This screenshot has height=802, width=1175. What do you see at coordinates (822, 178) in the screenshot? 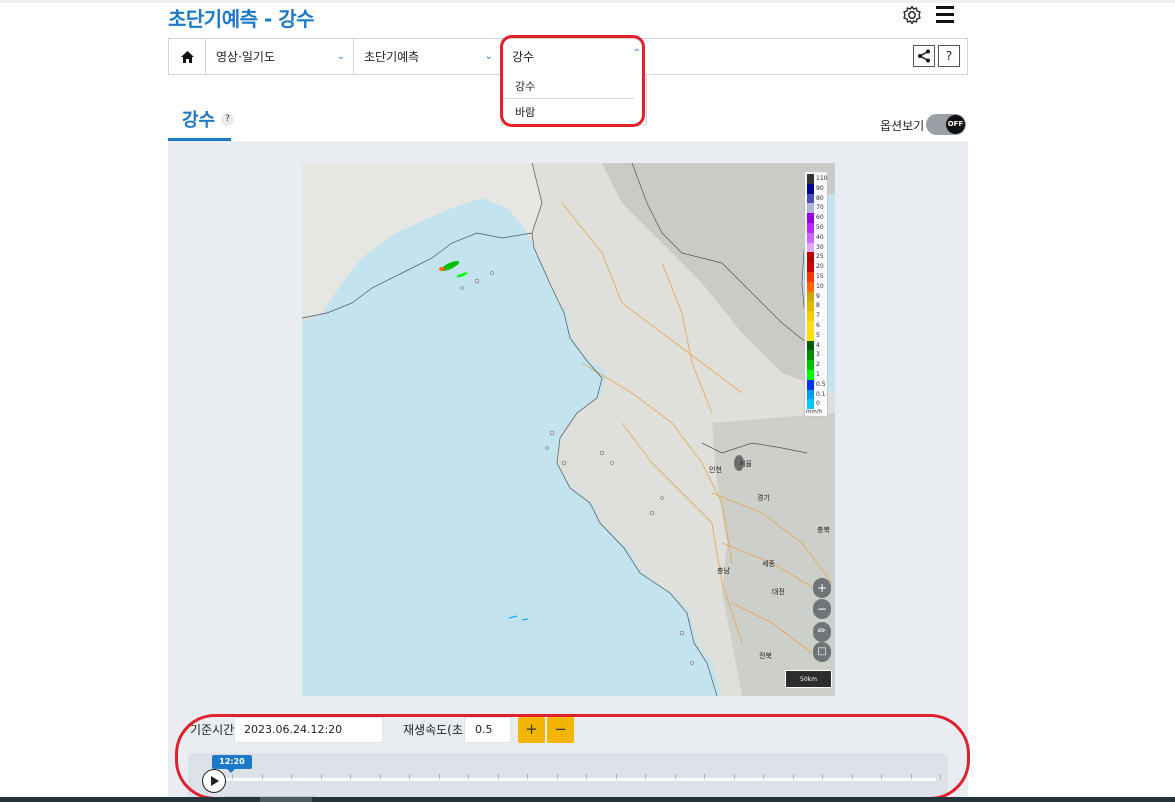
I see `legend-label: 110` at bounding box center [822, 178].